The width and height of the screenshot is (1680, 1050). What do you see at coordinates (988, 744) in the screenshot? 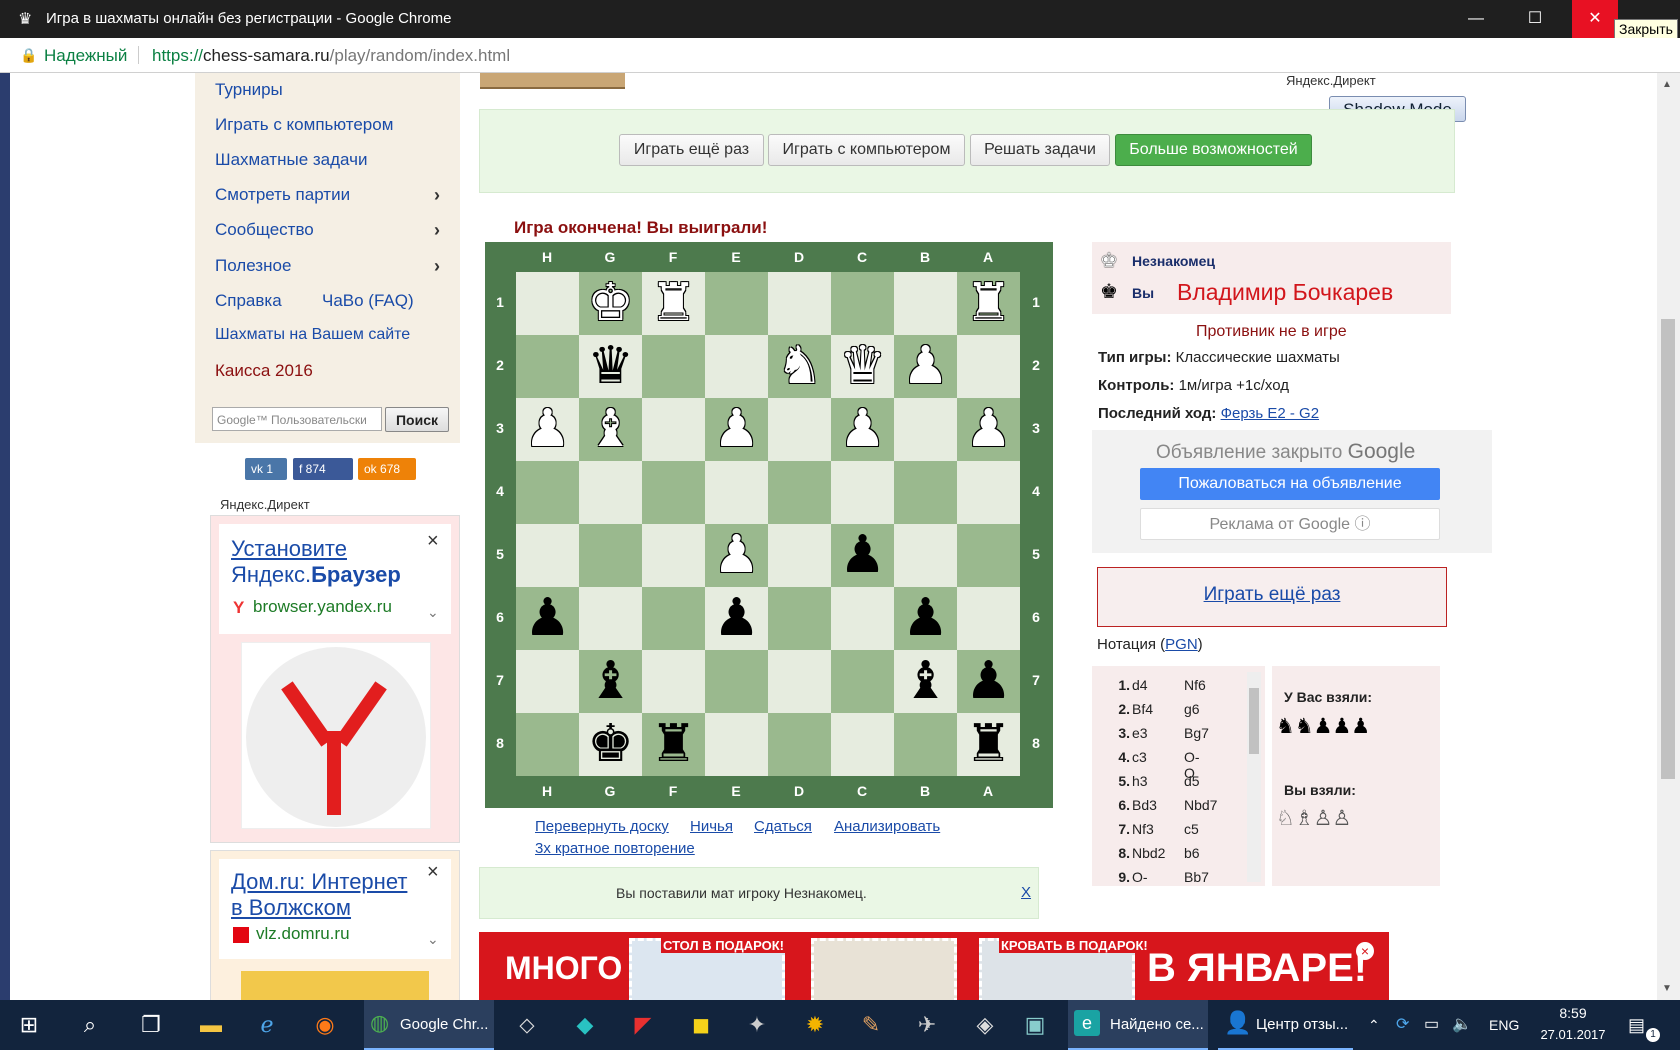
I see `board-square: ♜` at bounding box center [988, 744].